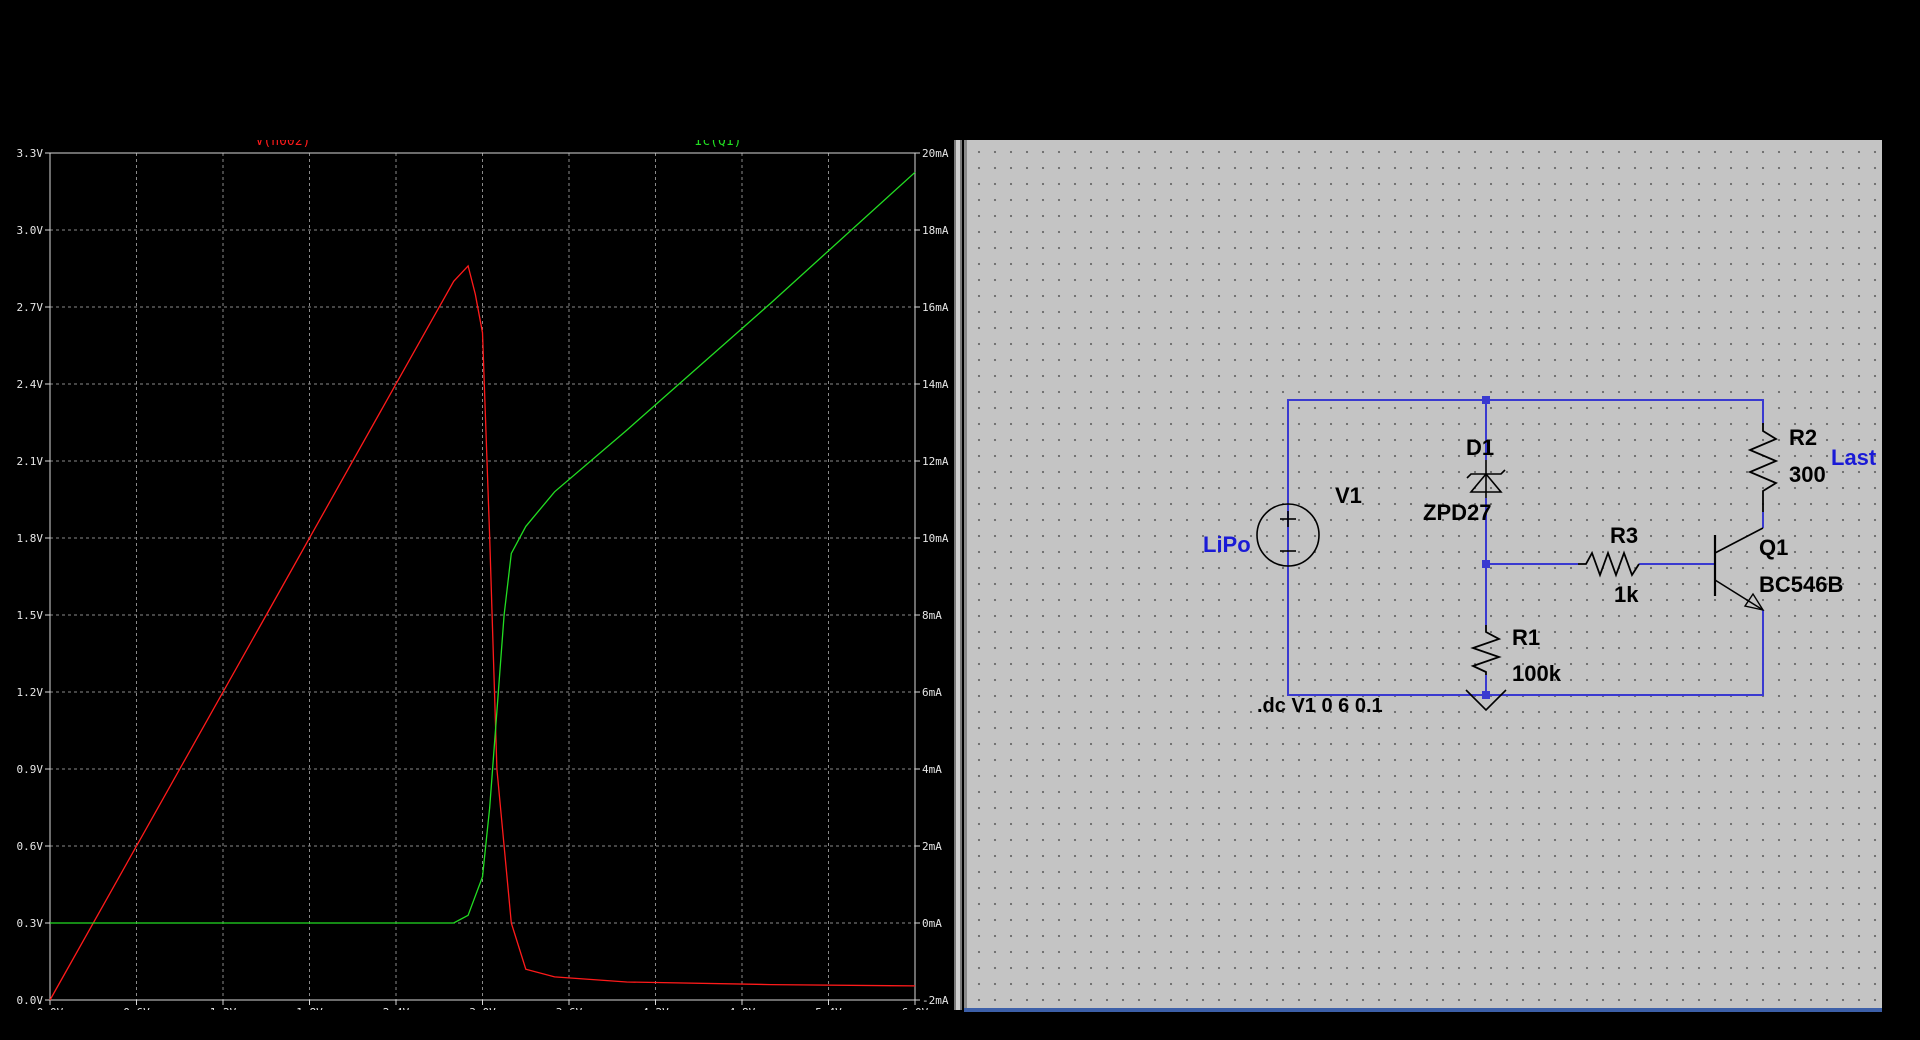 The width and height of the screenshot is (1920, 1040). What do you see at coordinates (30, 384) in the screenshot?
I see `y-left-tick-label: 2.4V` at bounding box center [30, 384].